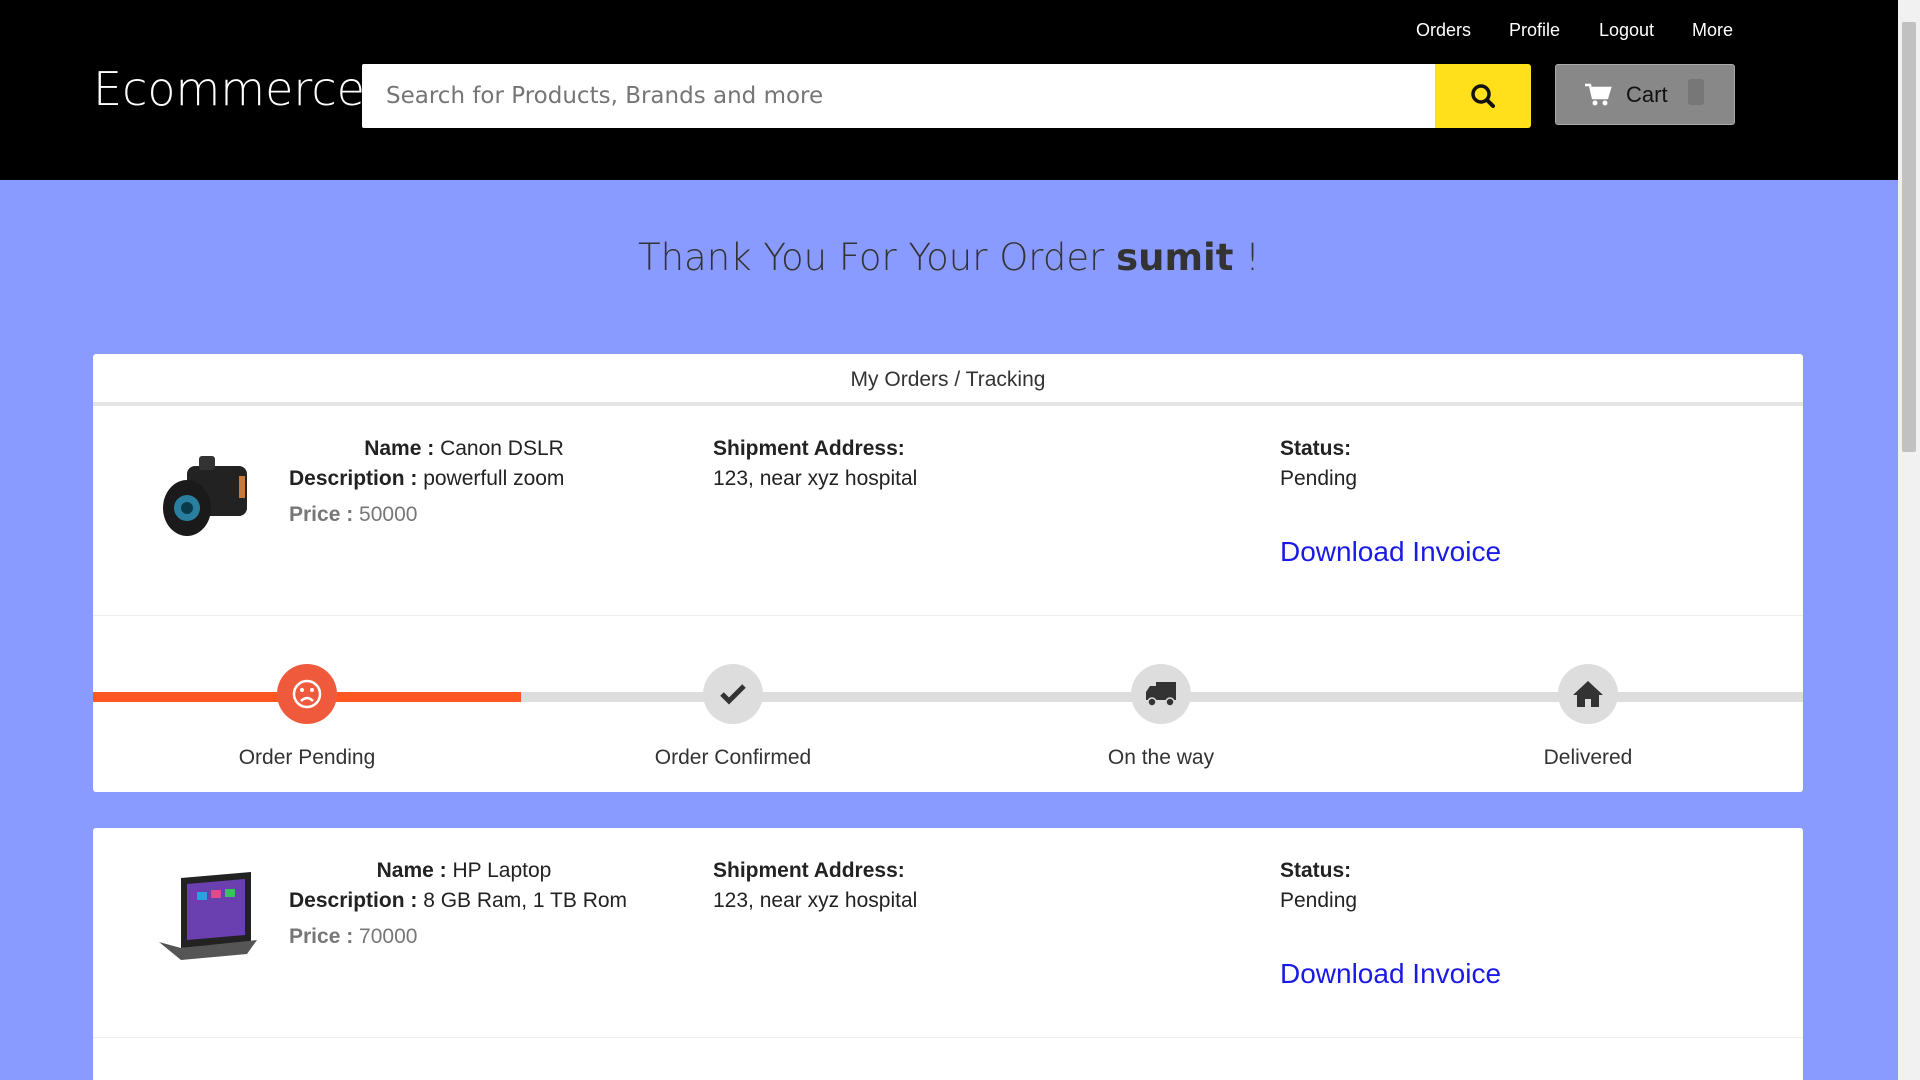  Describe the element at coordinates (898, 96) in the screenshot. I see `search-input` at that location.